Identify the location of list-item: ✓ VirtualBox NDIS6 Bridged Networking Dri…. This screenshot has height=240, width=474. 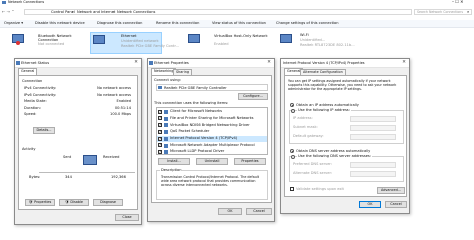
(212, 125).